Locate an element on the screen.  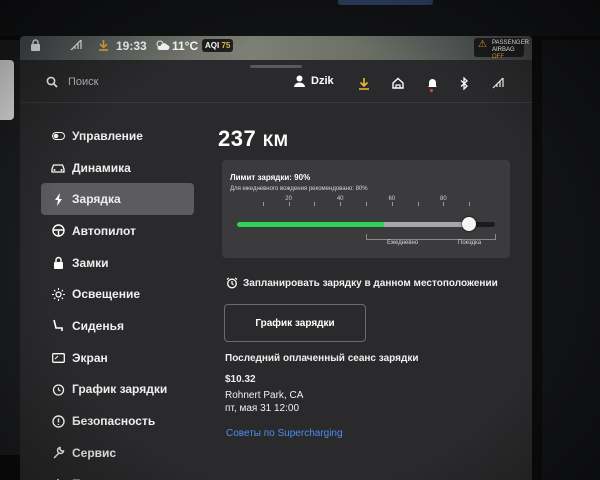
sidebar-item-12: Программное is located at coordinates (110, 474).